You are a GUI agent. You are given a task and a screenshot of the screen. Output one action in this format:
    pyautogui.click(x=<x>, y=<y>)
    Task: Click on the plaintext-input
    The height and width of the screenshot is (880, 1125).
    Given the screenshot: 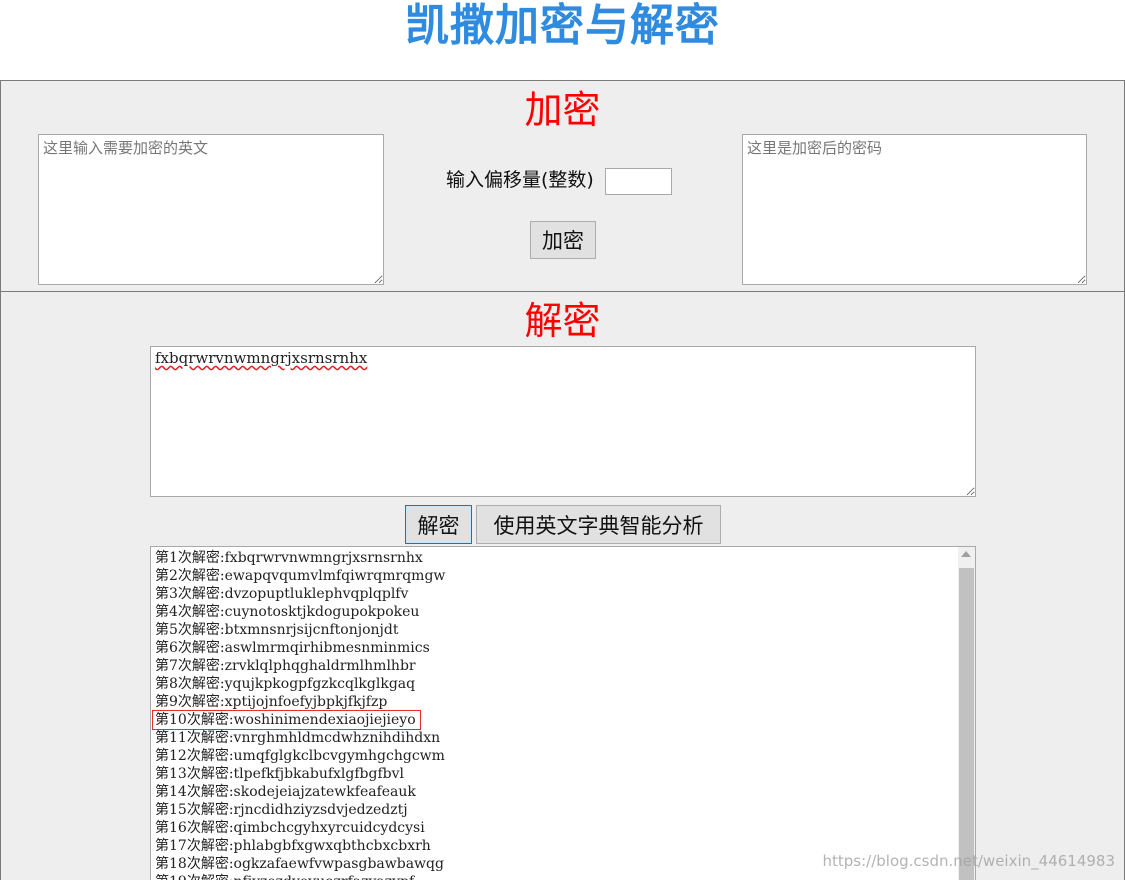 What is the action you would take?
    pyautogui.click(x=211, y=209)
    